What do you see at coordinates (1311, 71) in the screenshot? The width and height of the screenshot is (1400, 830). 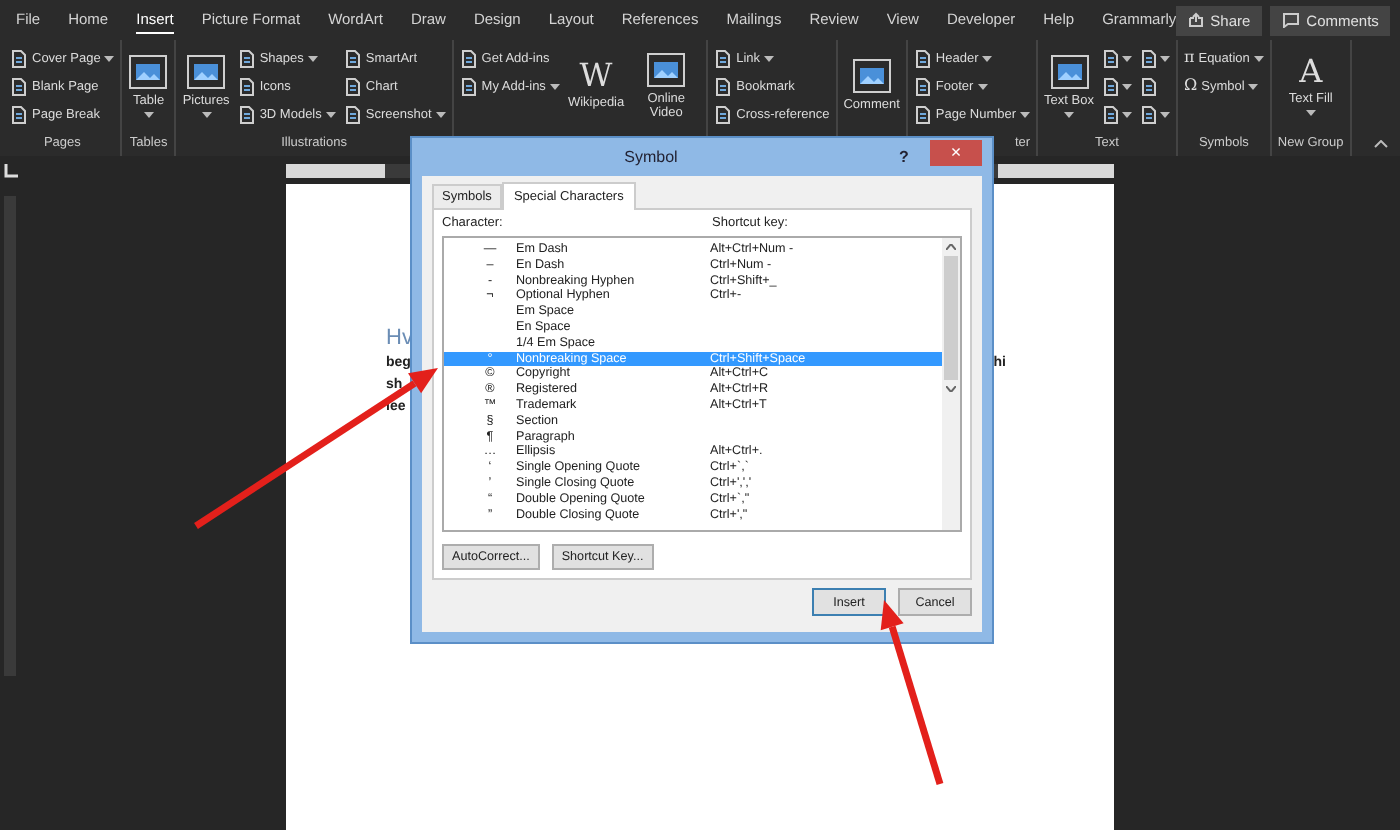 I see `glyph-icon: A` at bounding box center [1311, 71].